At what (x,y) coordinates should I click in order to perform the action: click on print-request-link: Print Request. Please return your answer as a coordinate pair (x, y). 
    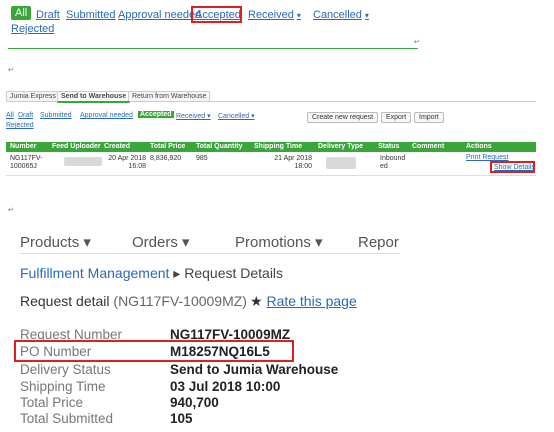
    Looking at the image, I should click on (487, 157).